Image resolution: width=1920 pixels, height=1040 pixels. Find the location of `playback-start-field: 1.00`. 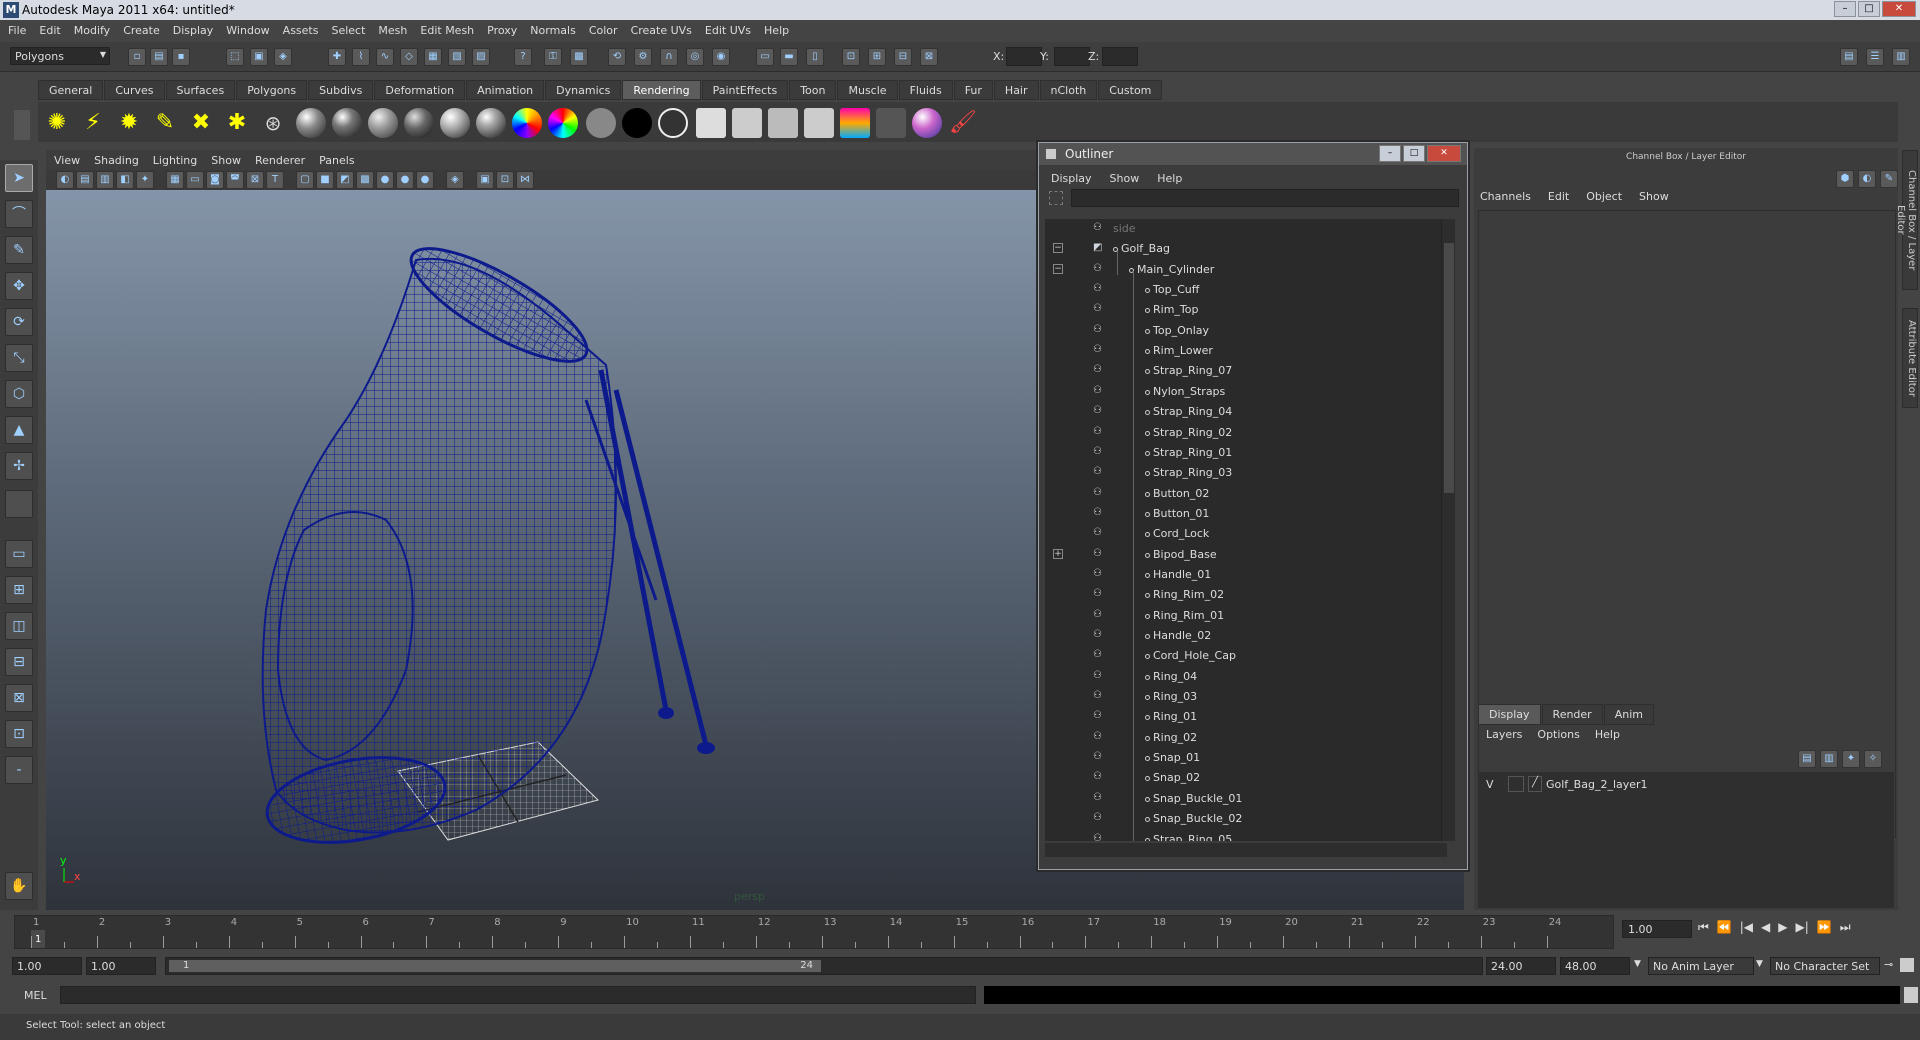

playback-start-field: 1.00 is located at coordinates (121, 966).